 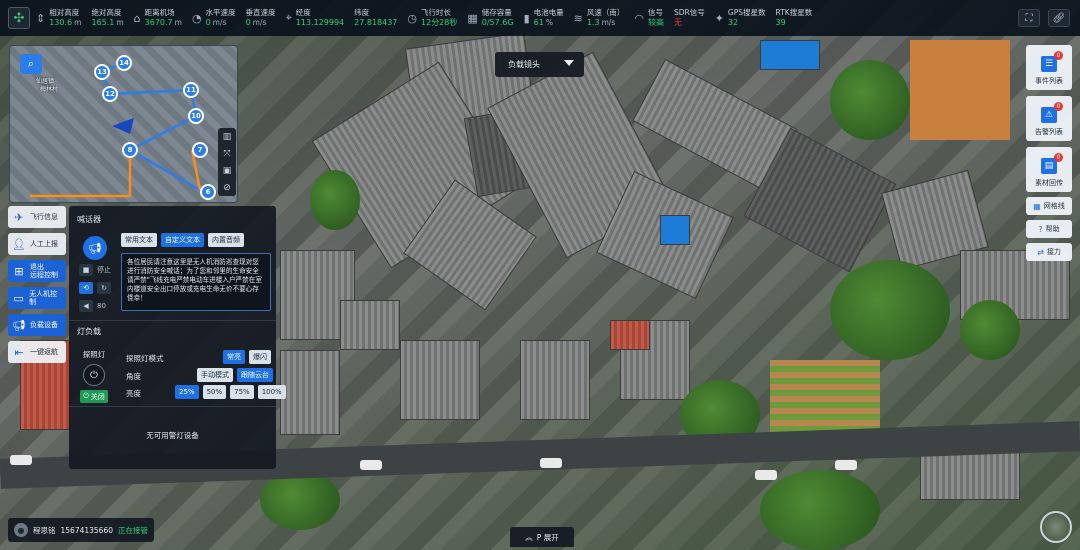 What do you see at coordinates (794, 23) in the screenshot?
I see `telemetry-value-row: 39` at bounding box center [794, 23].